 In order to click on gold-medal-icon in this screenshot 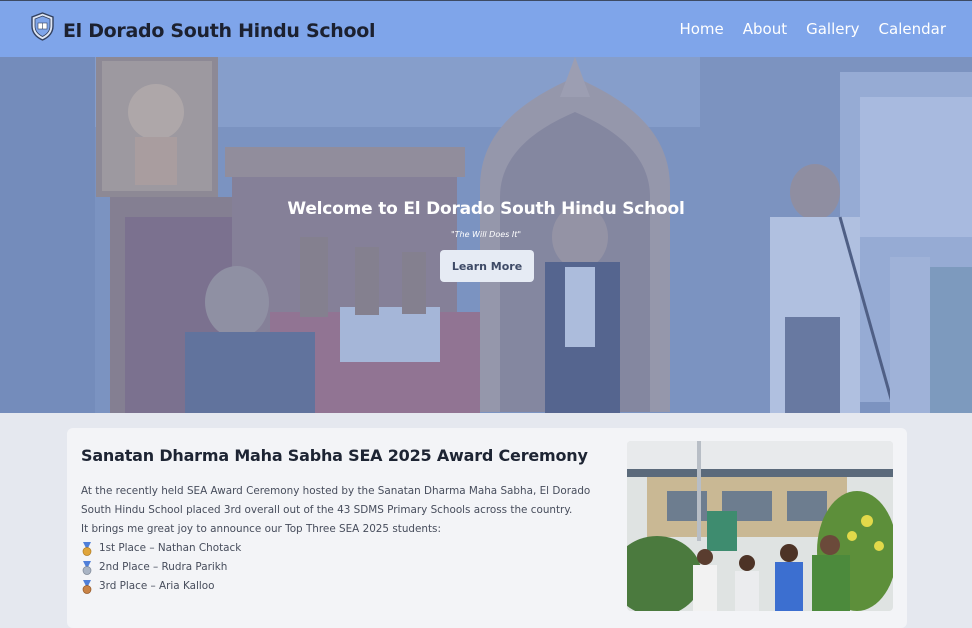, I will do `click(87, 548)`.